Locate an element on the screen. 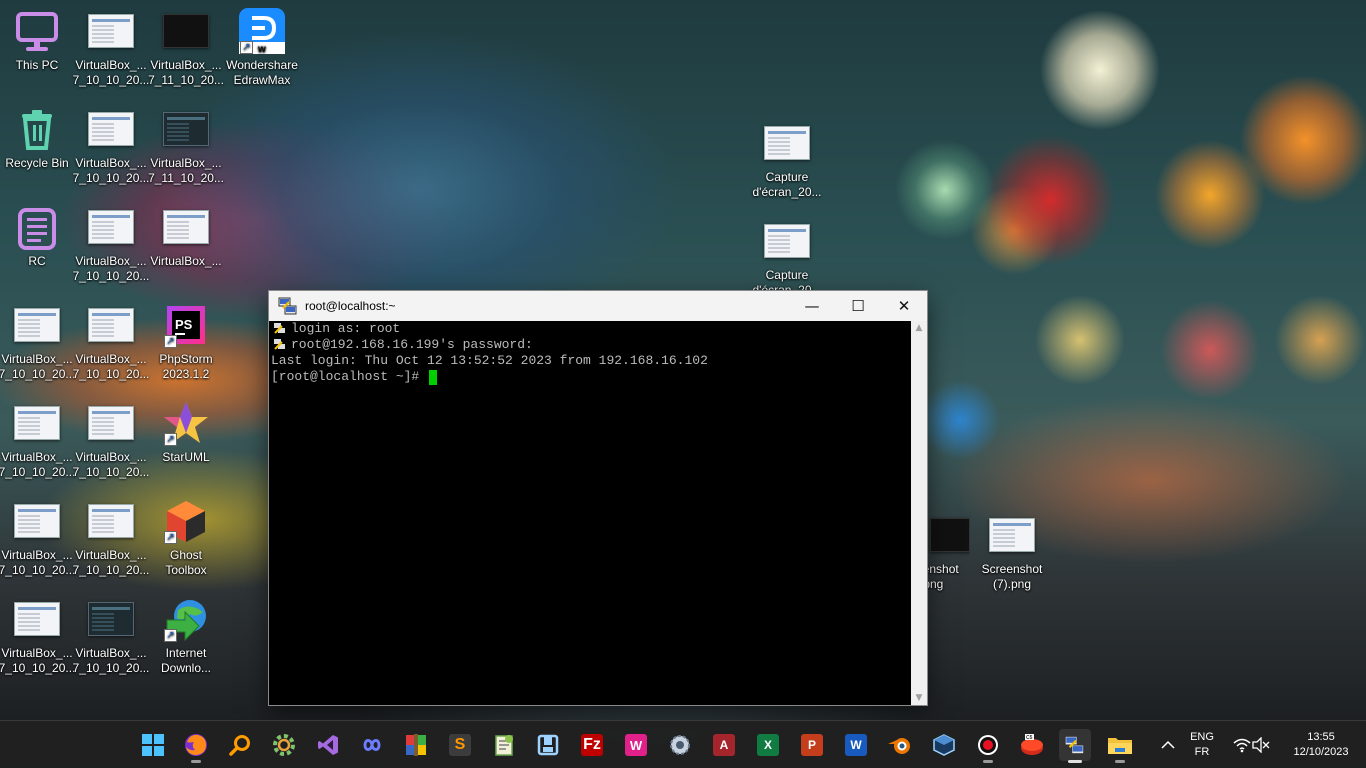 The image size is (1366, 768). taskbar-word: W is located at coordinates (856, 745).